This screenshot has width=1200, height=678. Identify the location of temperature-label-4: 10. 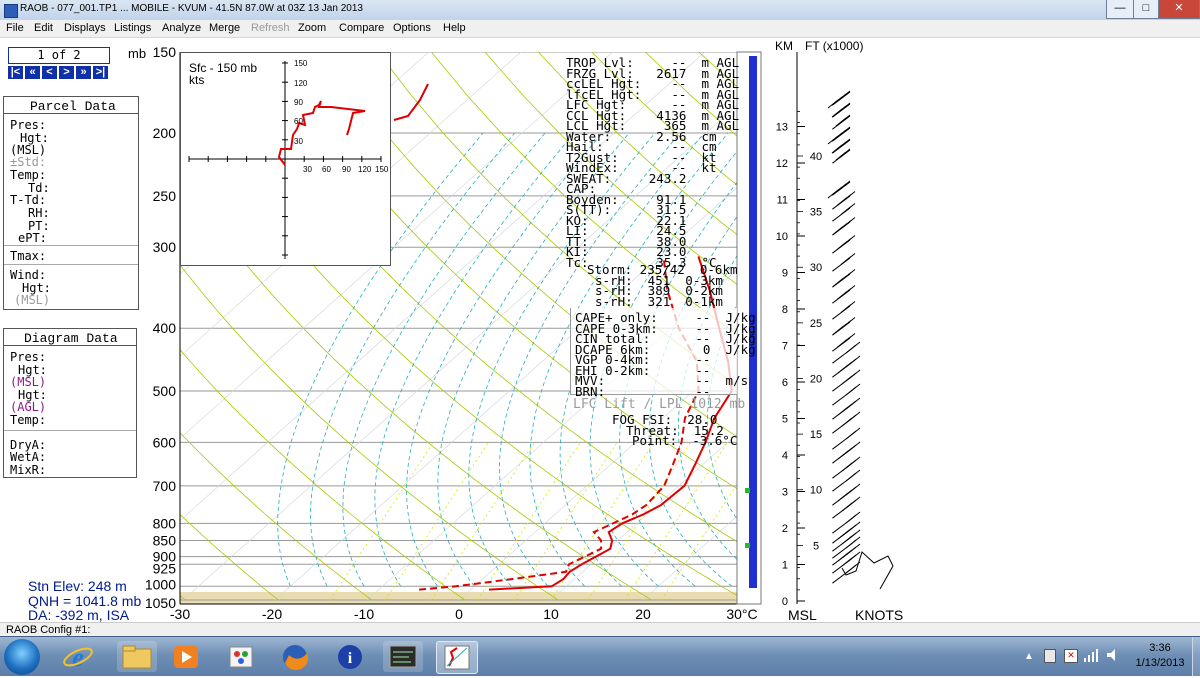
(551, 614).